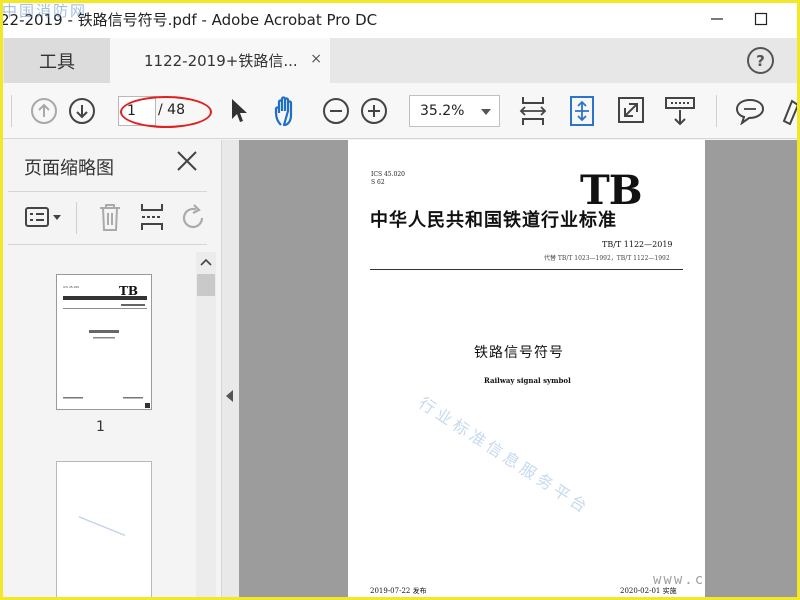 The width and height of the screenshot is (800, 600). Describe the element at coordinates (374, 111) in the screenshot. I see `zoom-in-icon` at that location.